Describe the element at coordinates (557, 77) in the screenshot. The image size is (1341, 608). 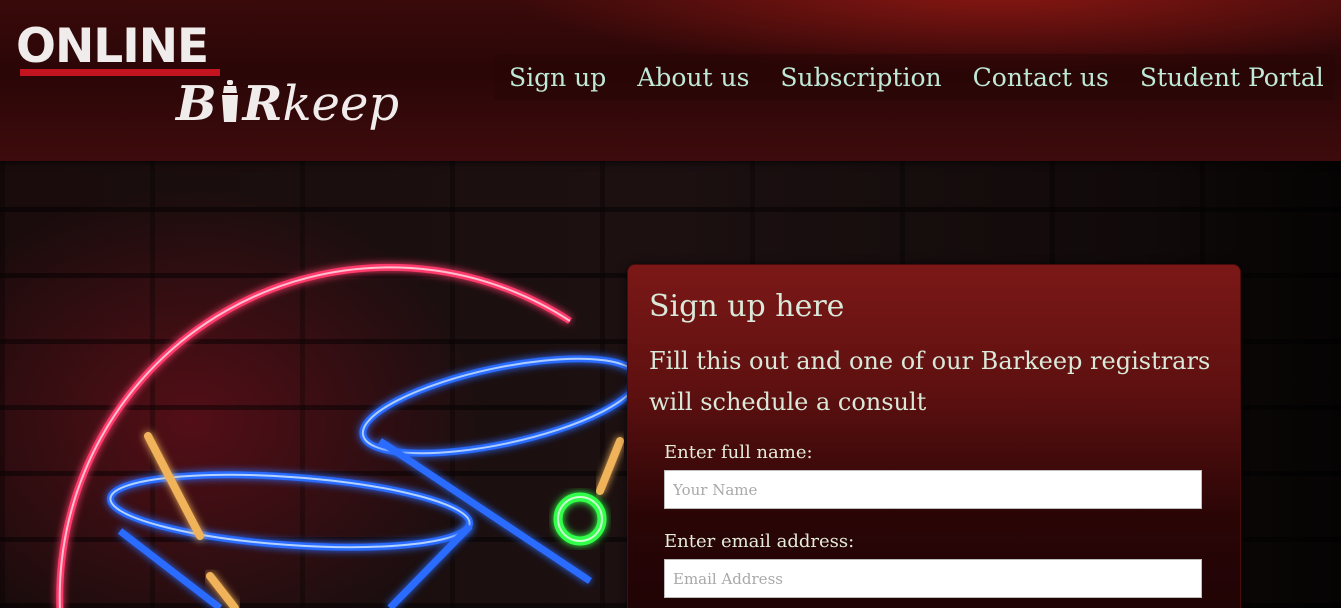
I see `nav-sign-up: Sign up` at that location.